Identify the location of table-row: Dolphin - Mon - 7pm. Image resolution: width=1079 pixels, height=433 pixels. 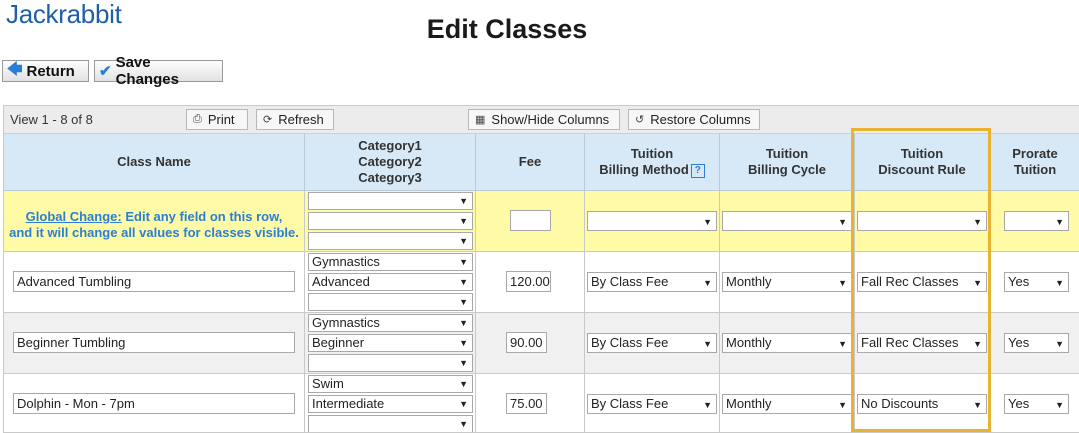
(154, 403).